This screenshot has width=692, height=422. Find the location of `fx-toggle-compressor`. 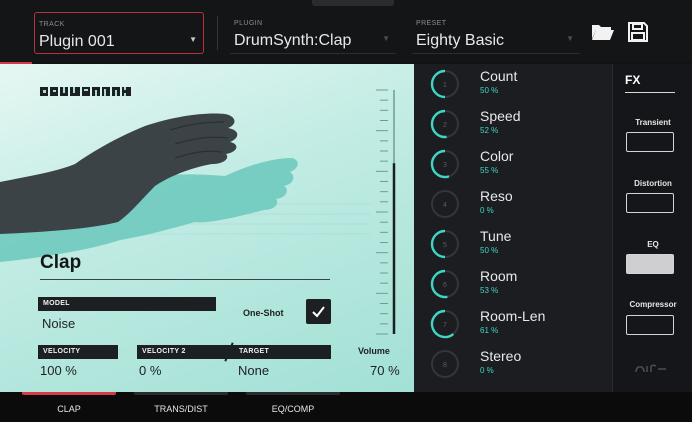

fx-toggle-compressor is located at coordinates (650, 325).